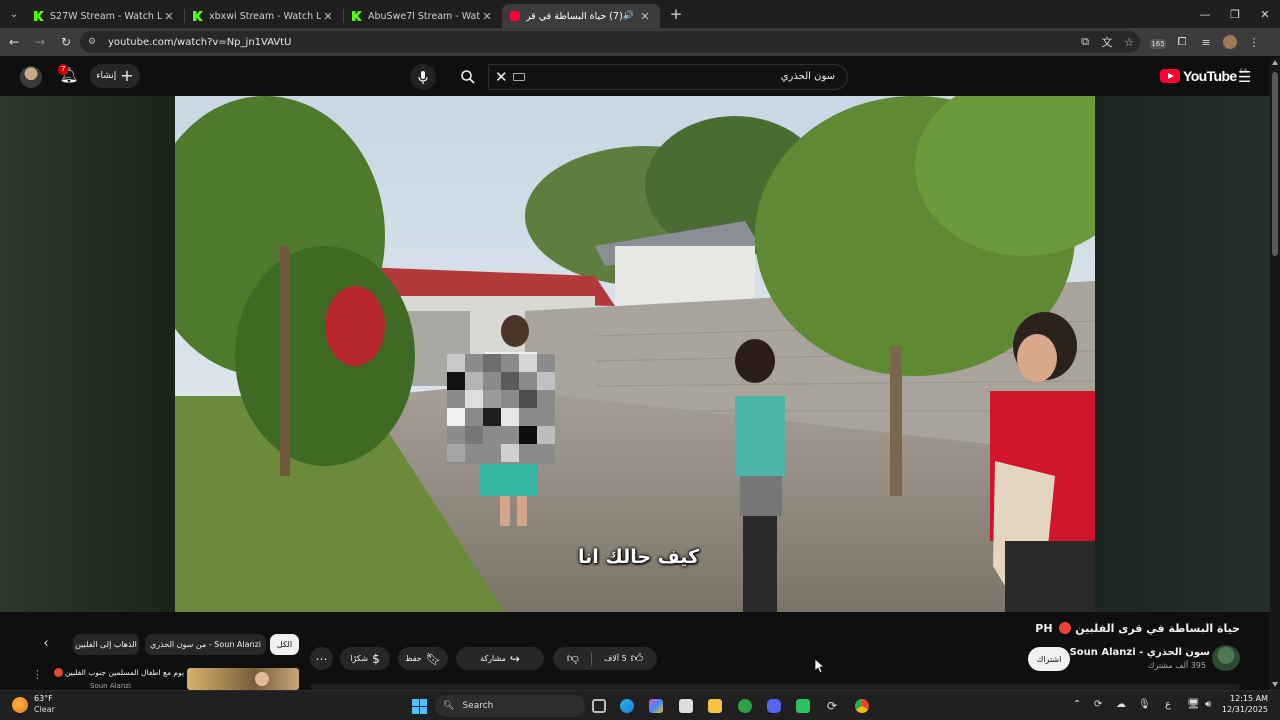 Image resolution: width=1280 pixels, height=720 pixels. What do you see at coordinates (519, 77) in the screenshot?
I see `keyboard-icon` at bounding box center [519, 77].